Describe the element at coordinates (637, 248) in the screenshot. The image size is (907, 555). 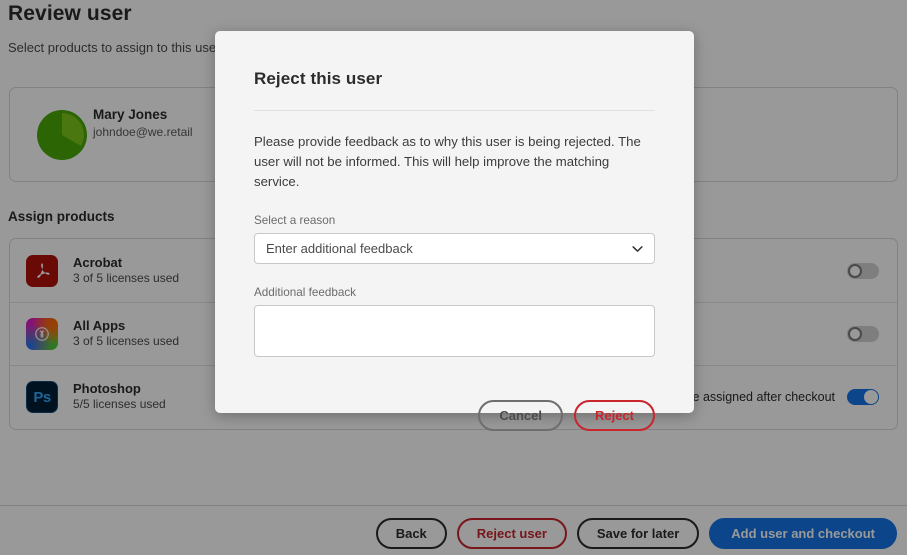
I see `chevron-down-icon` at that location.